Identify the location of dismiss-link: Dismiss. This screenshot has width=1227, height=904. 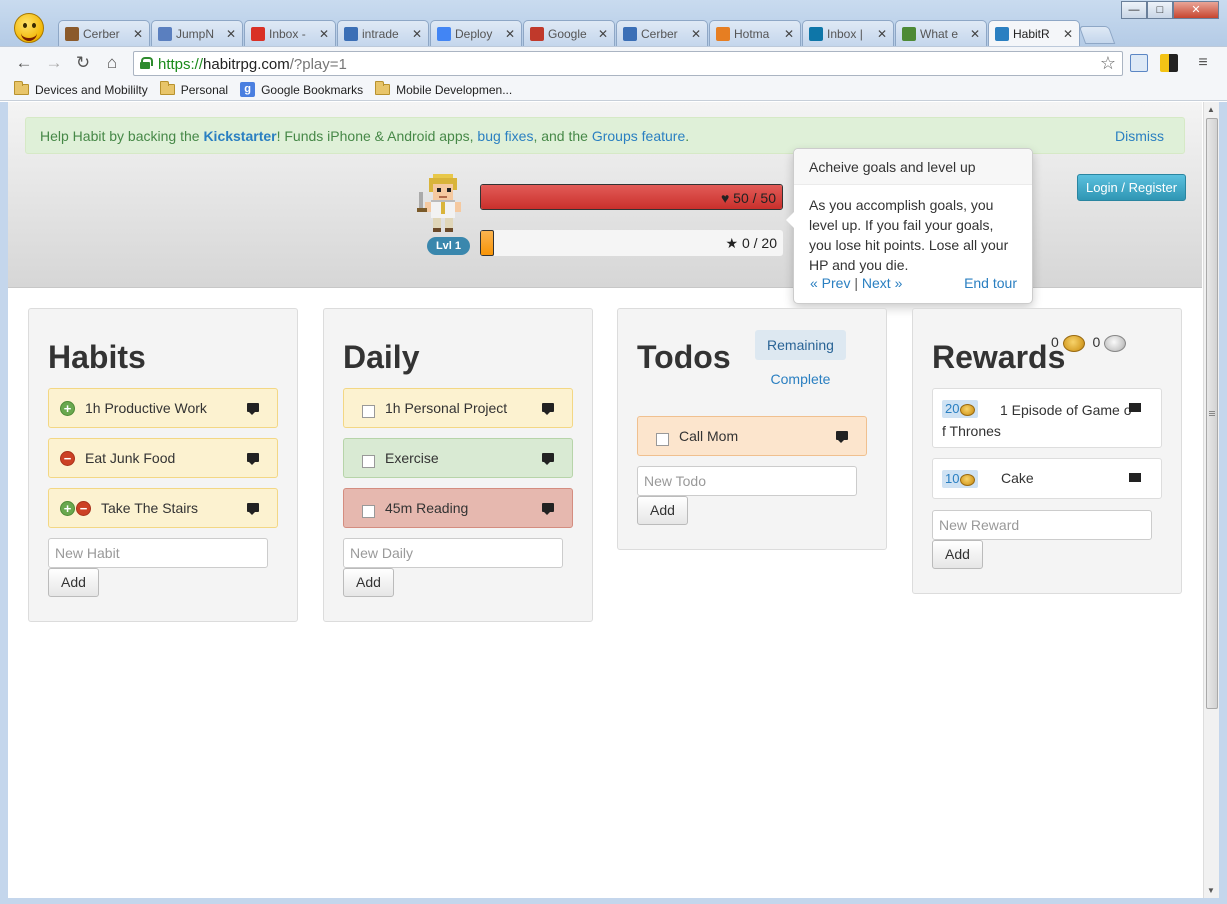
(1139, 136).